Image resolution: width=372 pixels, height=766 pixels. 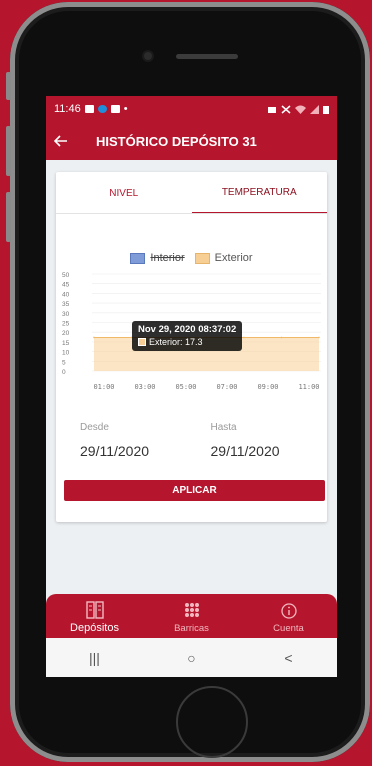 What do you see at coordinates (259, 193) in the screenshot?
I see `tab-temperatura: TEMPERATURA` at bounding box center [259, 193].